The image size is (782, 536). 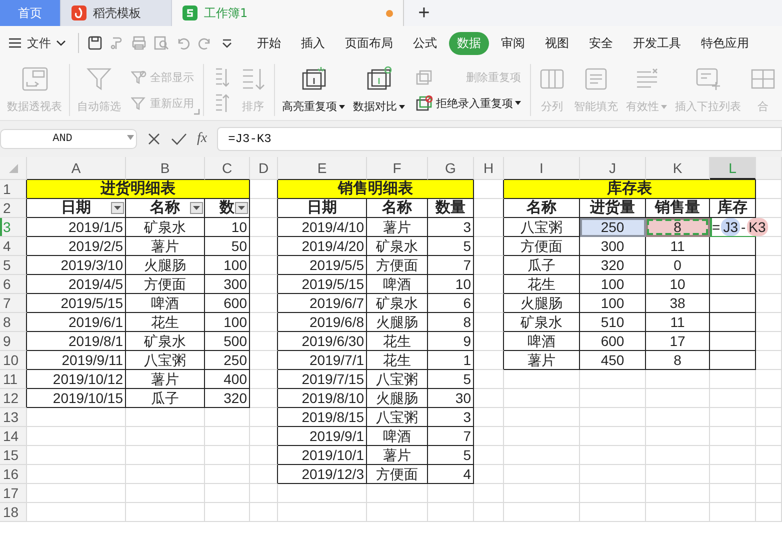 I want to click on menu-tab: 页面布局, so click(x=369, y=43).